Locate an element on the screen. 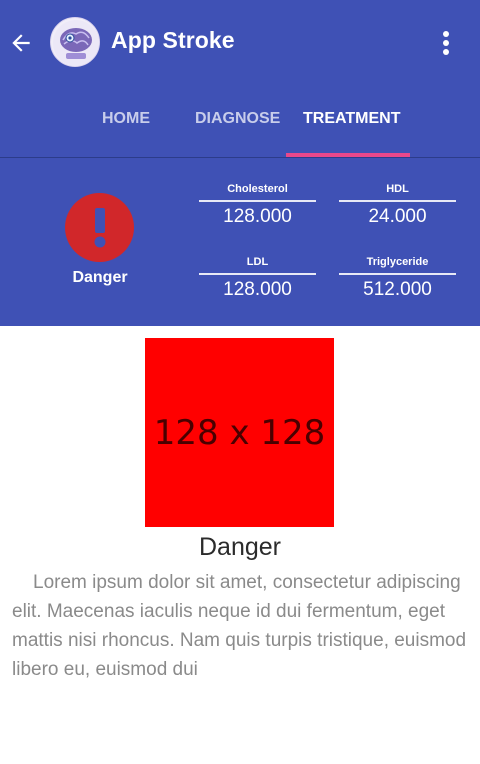 This screenshot has height=764, width=480. tab-treatment: TREATMENT is located at coordinates (351, 119).